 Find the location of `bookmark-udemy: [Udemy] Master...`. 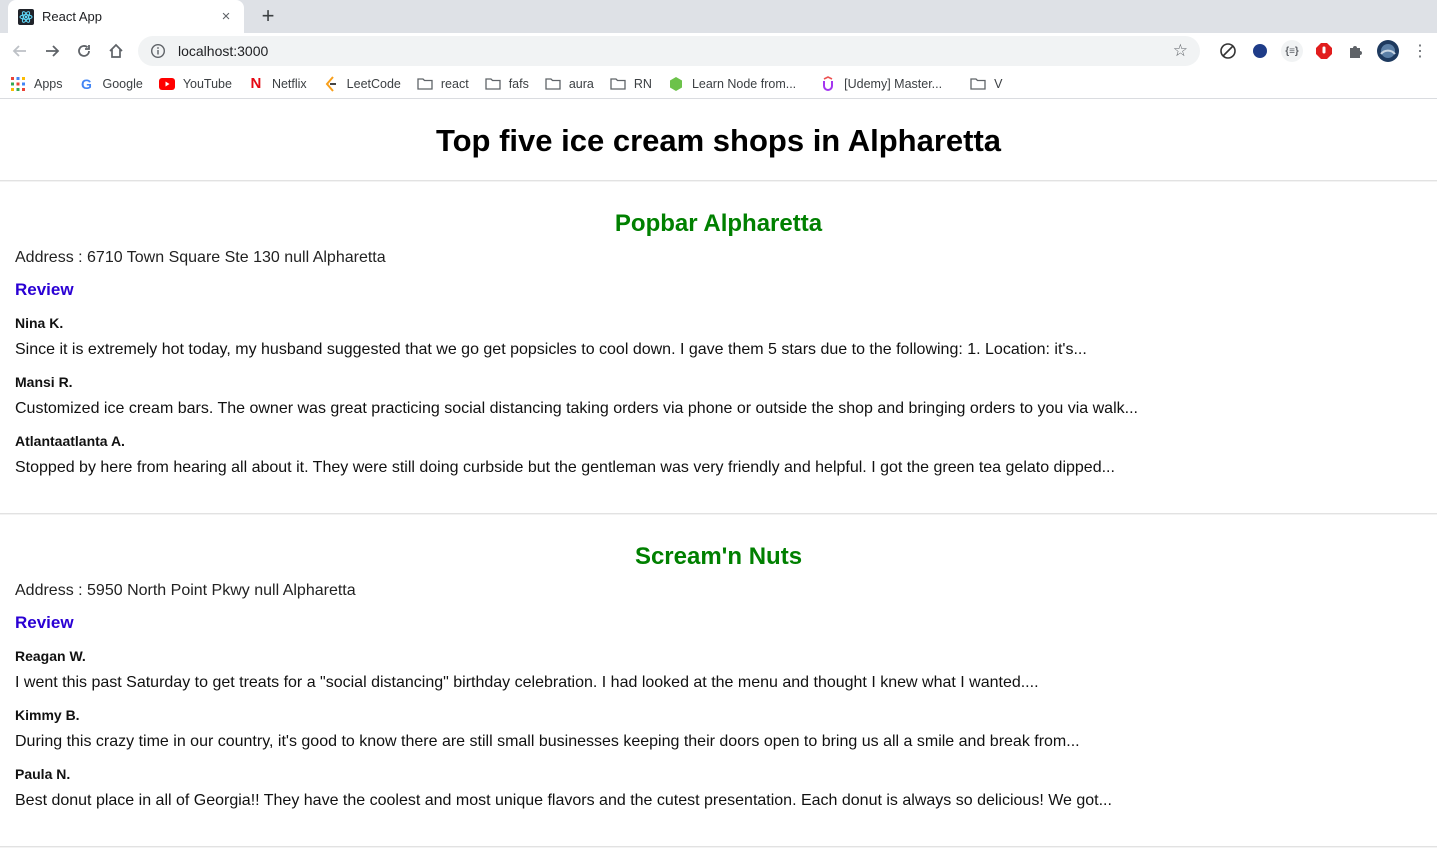

bookmark-udemy: [Udemy] Master... is located at coordinates (881, 83).